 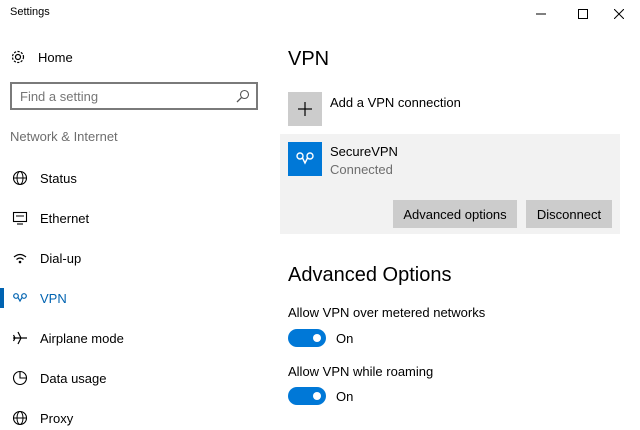 I want to click on window-title: Settings, so click(x=30, y=12).